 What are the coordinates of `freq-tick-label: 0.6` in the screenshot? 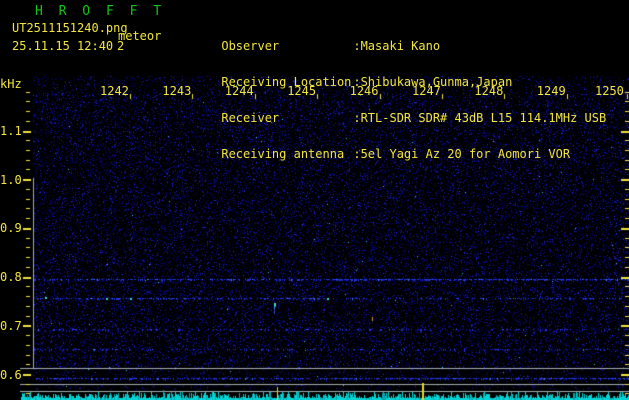 It's located at (11, 374).